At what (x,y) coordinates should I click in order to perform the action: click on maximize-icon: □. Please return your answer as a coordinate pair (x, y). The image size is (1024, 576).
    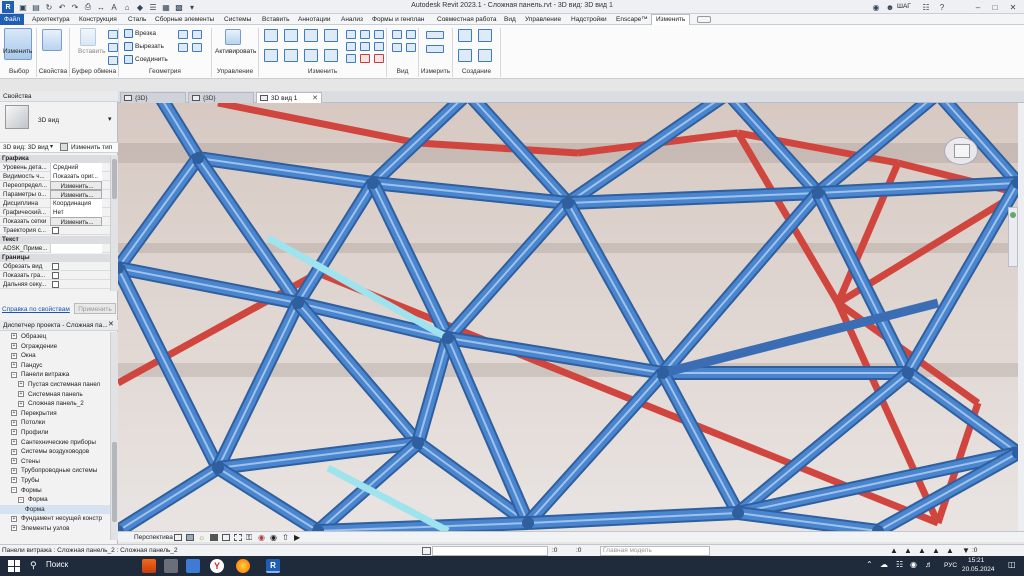
    Looking at the image, I should click on (995, 7).